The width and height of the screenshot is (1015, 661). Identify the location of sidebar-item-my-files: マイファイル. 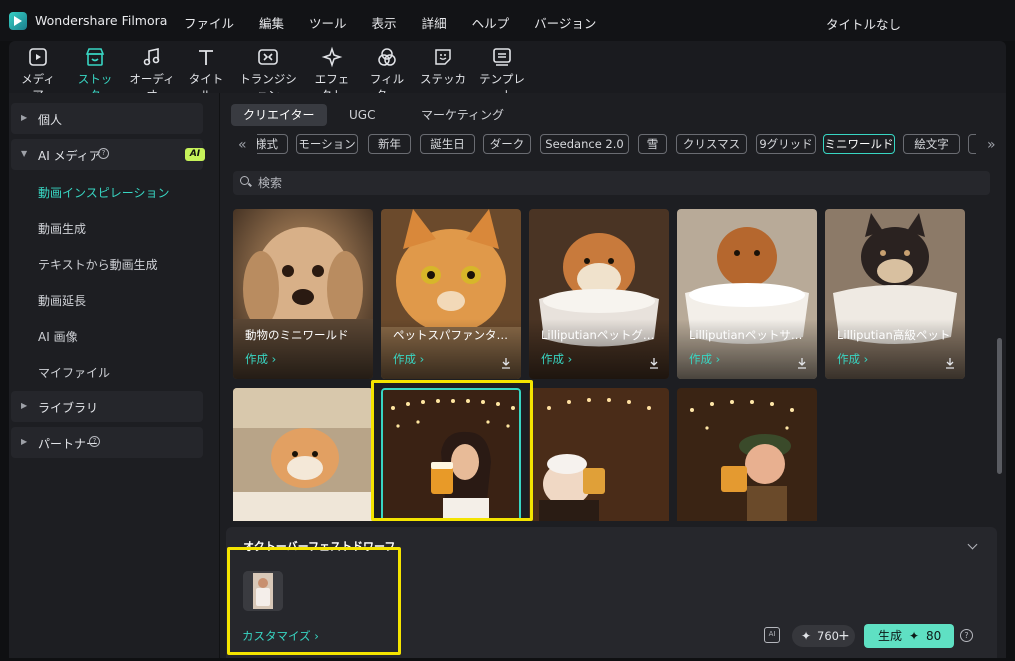
(74, 372).